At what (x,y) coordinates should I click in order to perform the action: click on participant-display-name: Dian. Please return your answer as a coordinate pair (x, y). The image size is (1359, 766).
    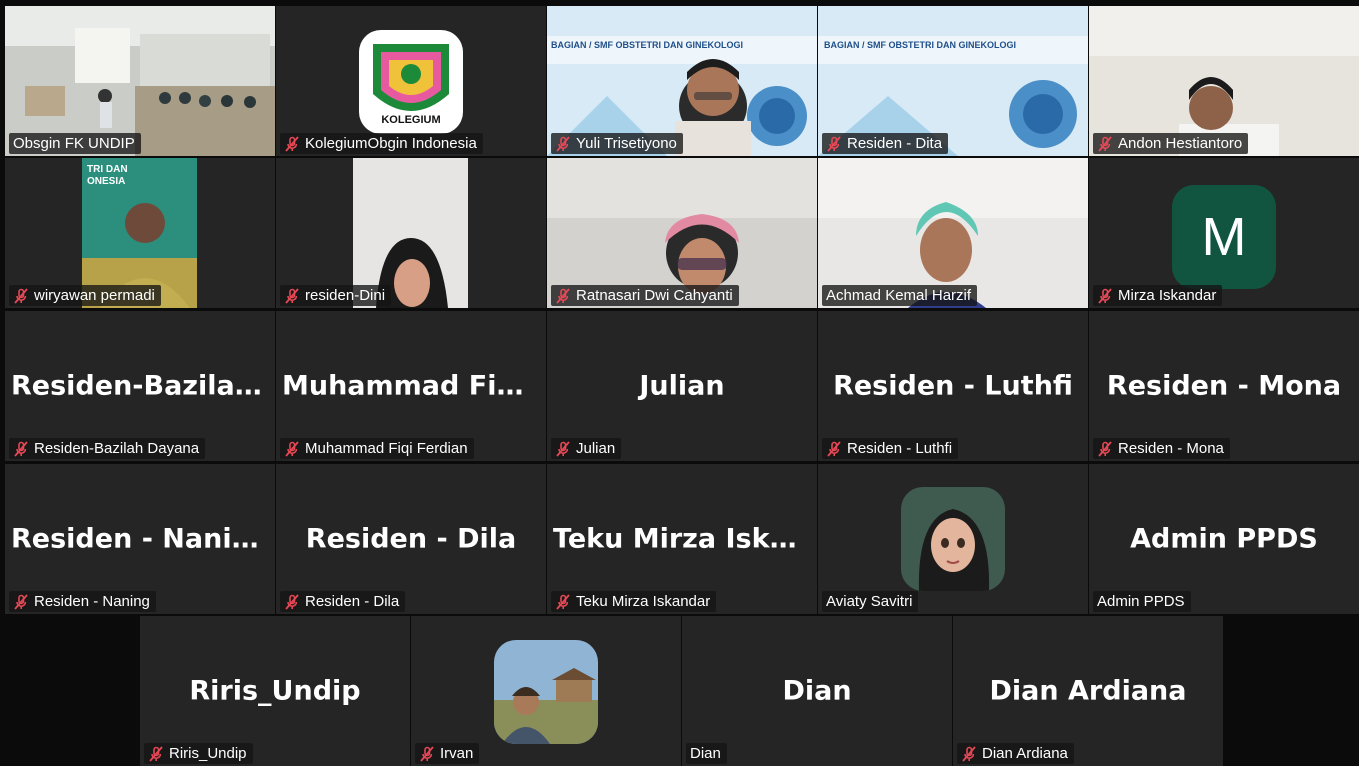
    Looking at the image, I should click on (817, 691).